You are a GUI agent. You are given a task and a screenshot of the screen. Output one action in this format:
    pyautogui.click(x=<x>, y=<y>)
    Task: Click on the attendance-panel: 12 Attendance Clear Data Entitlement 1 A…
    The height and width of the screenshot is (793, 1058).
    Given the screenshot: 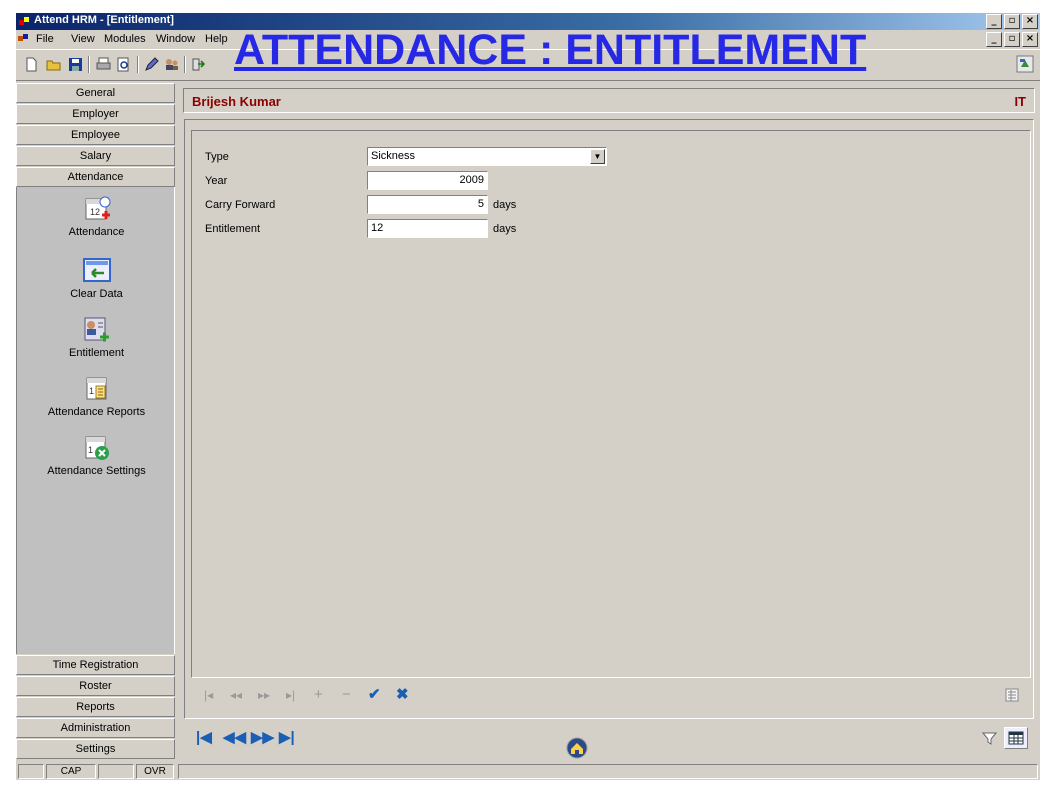 What is the action you would take?
    pyautogui.click(x=95, y=420)
    